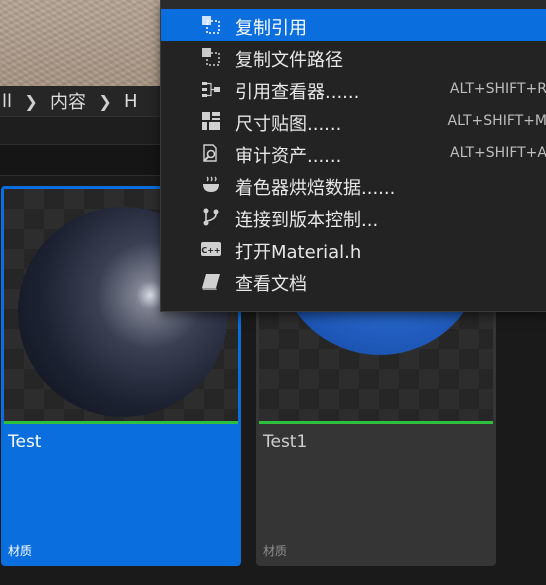  What do you see at coordinates (289, 60) in the screenshot?
I see `menu-item-label: 复制文件路径` at bounding box center [289, 60].